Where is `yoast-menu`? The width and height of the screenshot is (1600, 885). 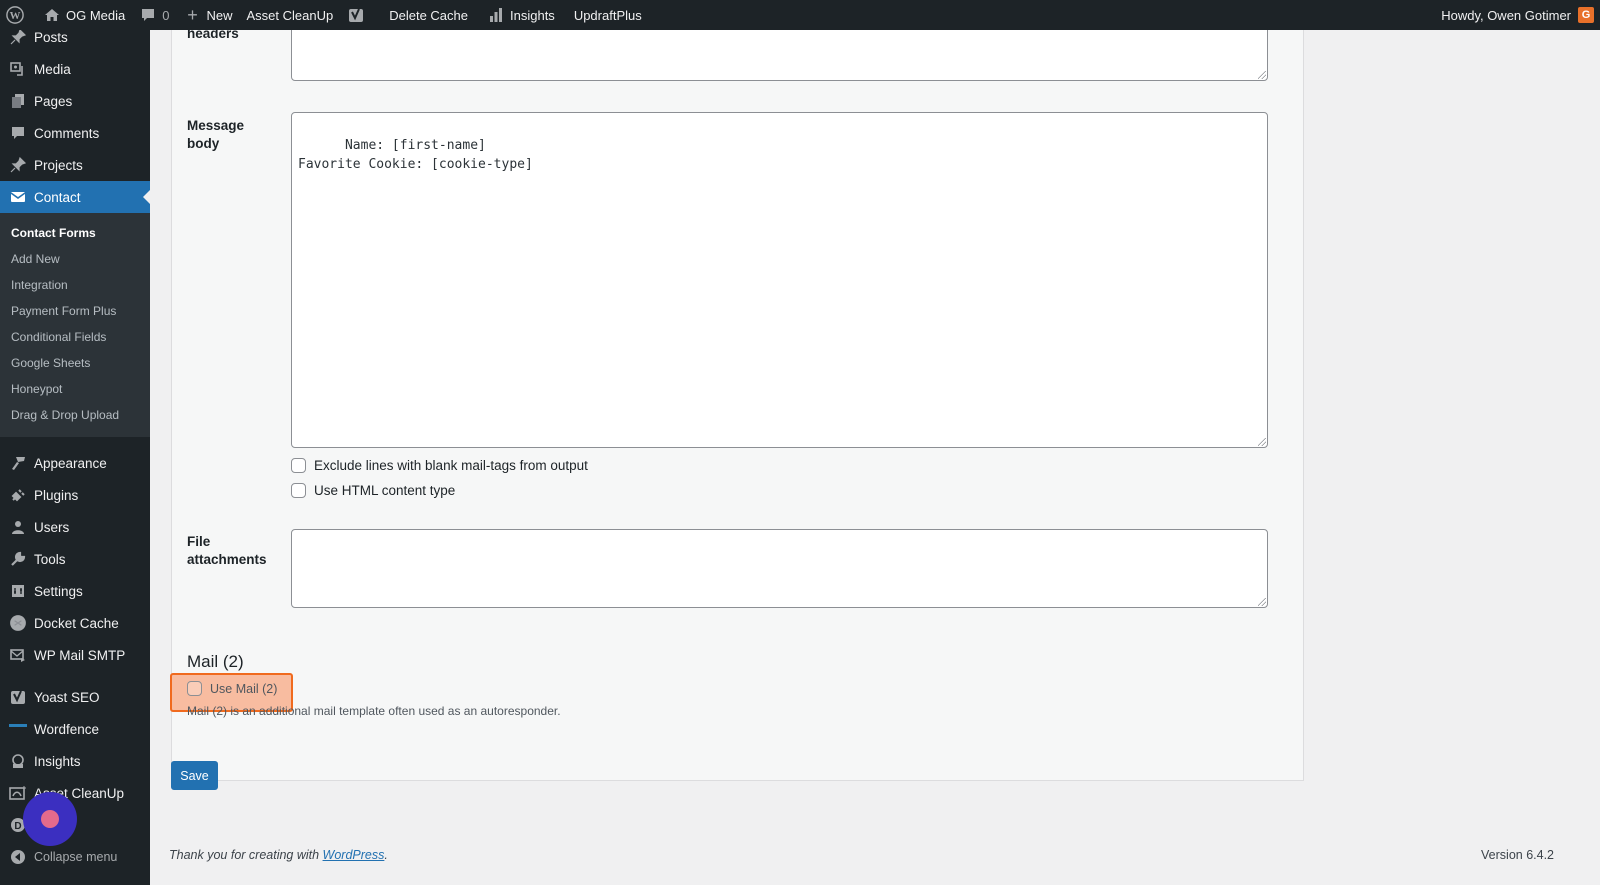
yoast-menu is located at coordinates (358, 15).